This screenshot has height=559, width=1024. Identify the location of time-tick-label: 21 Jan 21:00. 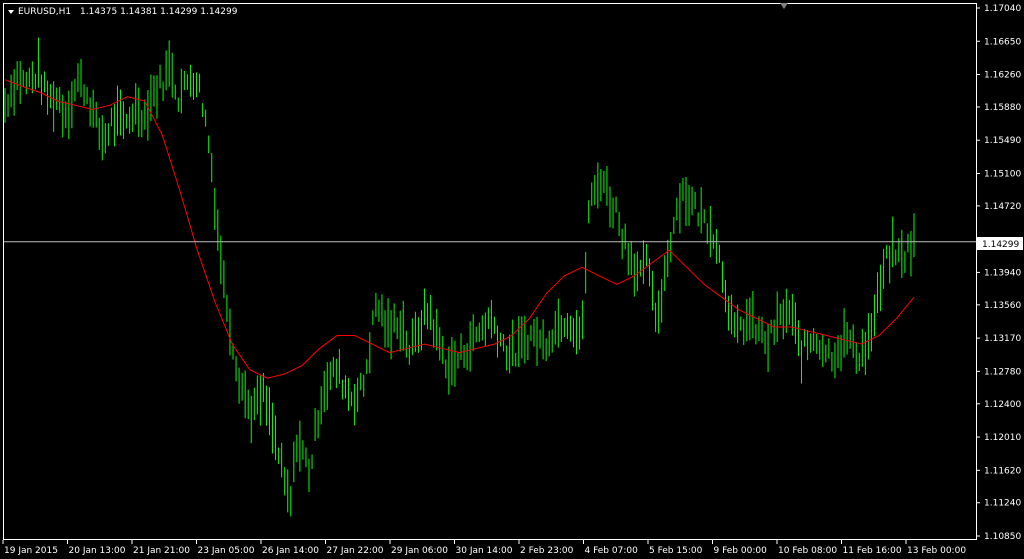
(161, 551).